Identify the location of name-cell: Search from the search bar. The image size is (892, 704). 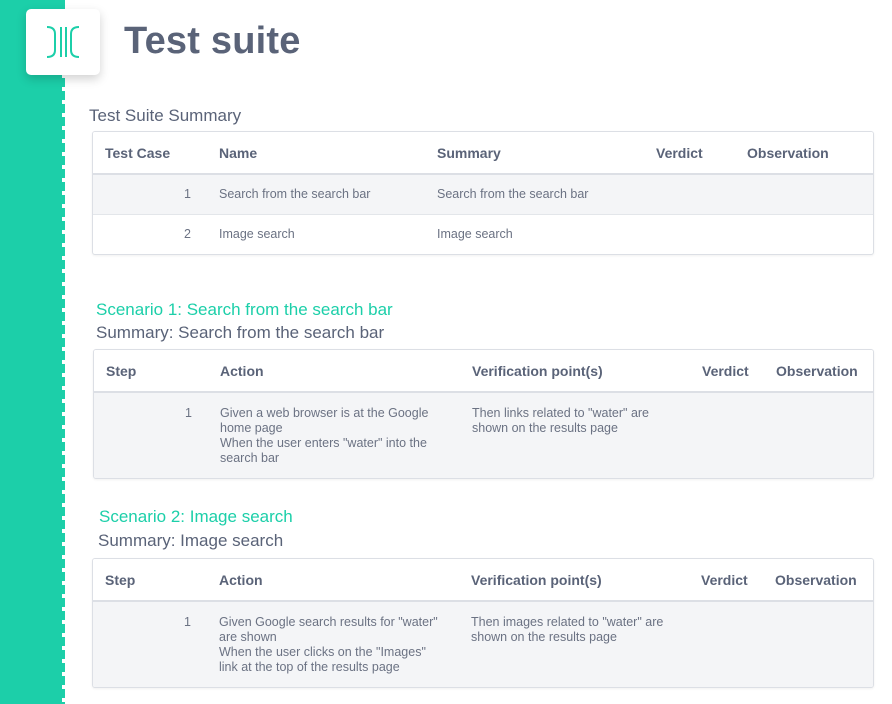
(316, 194).